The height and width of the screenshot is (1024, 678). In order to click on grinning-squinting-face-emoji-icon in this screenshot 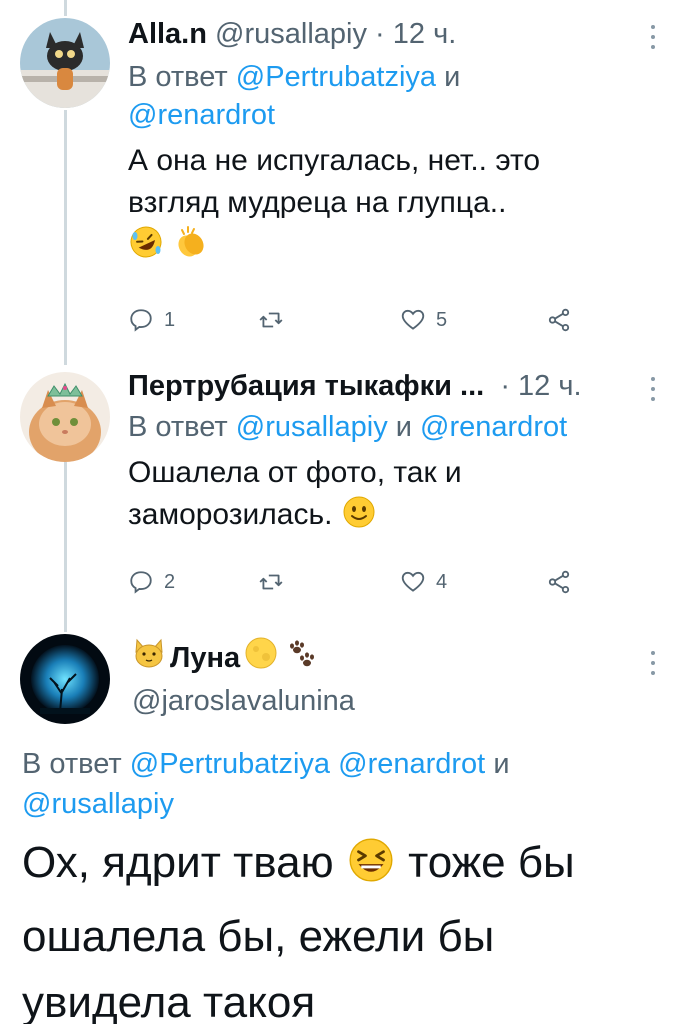, I will do `click(371, 869)`.